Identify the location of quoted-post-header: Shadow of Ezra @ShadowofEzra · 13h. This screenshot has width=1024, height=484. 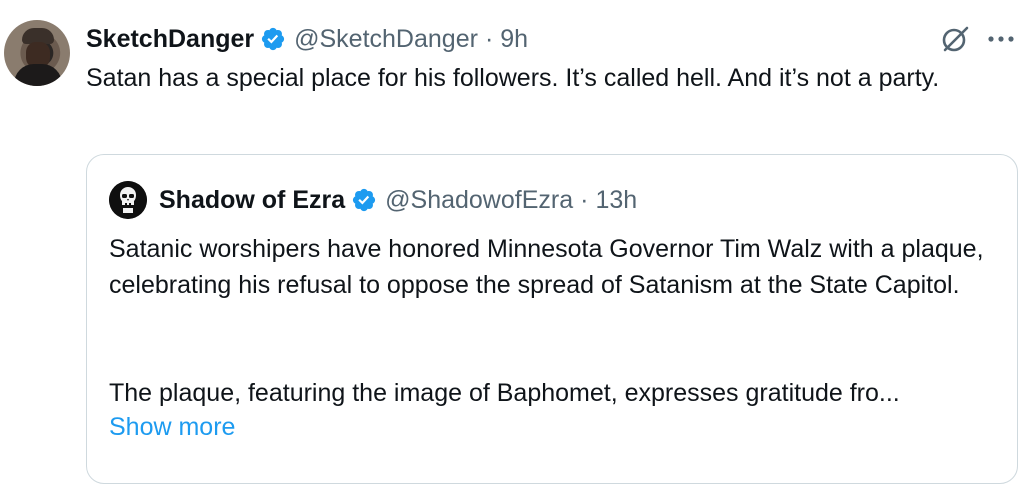
(373, 200).